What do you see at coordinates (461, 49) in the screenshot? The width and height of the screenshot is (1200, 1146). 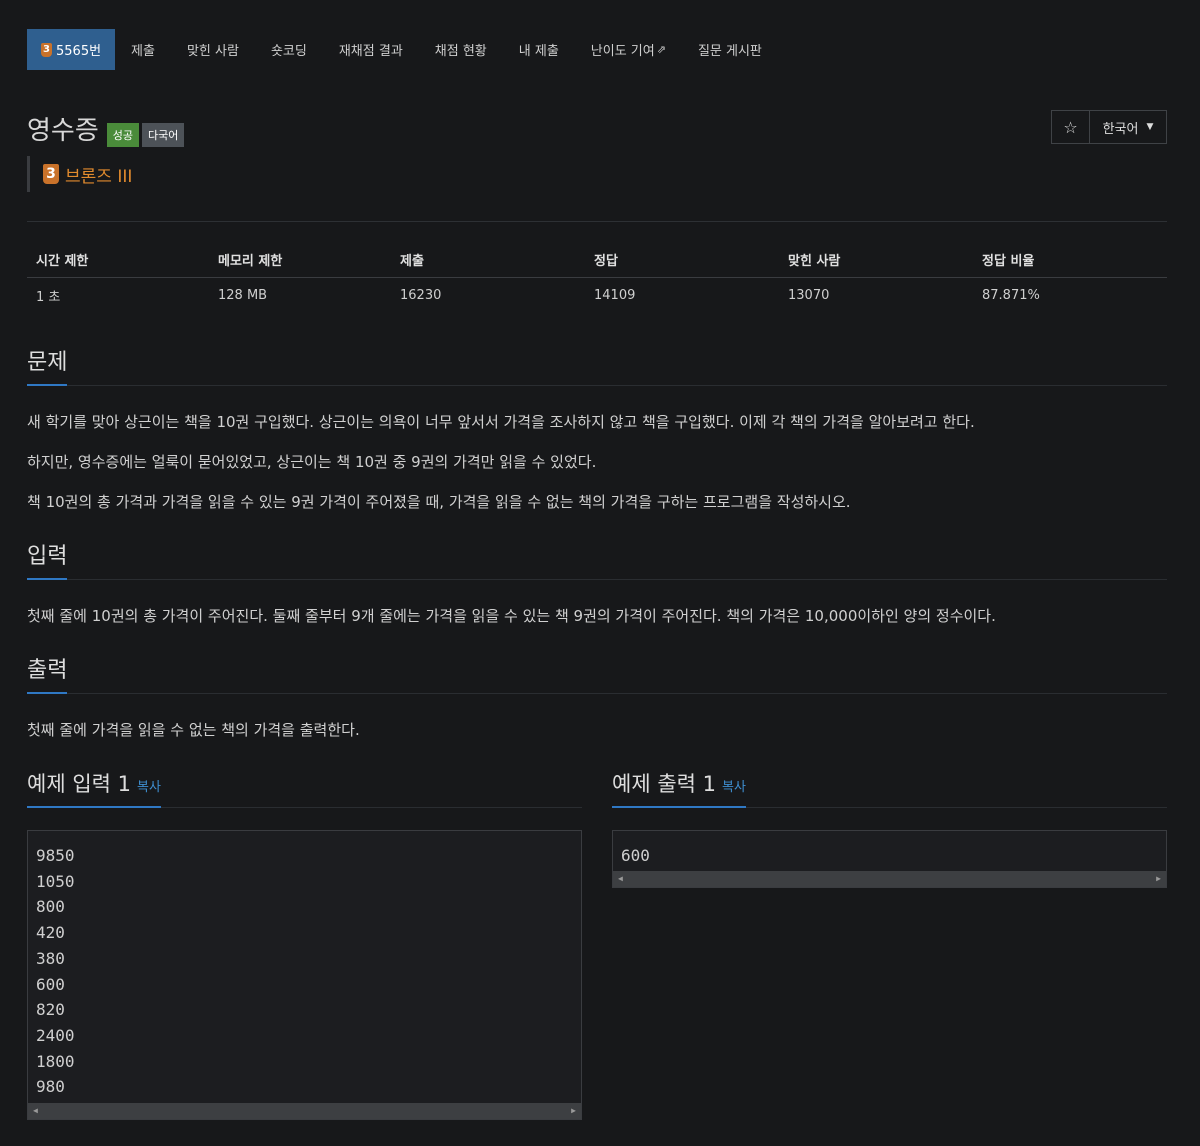 I see `tab-judge-status: 채점 현황` at bounding box center [461, 49].